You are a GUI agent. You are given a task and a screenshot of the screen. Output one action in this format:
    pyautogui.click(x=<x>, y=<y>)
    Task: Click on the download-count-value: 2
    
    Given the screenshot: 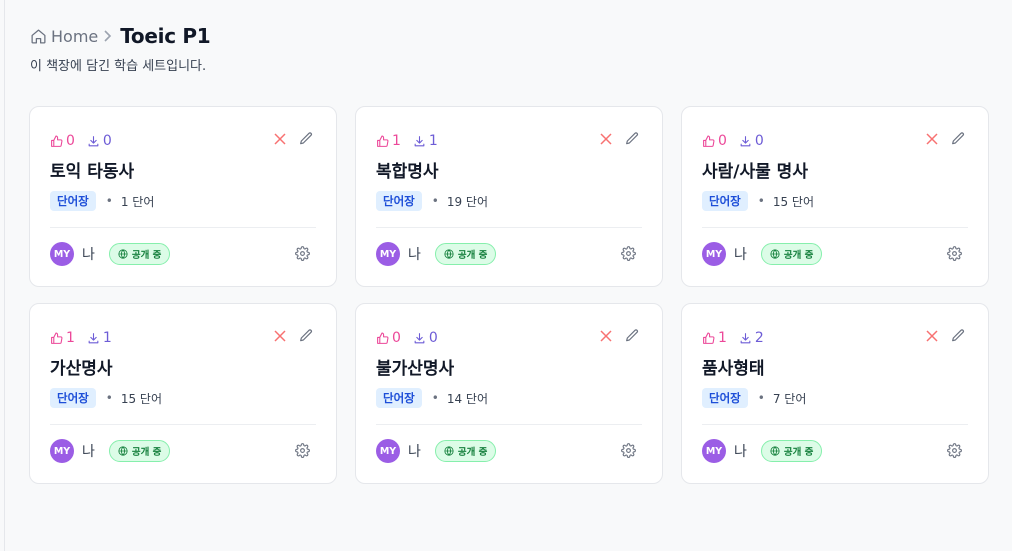 What is the action you would take?
    pyautogui.click(x=759, y=338)
    